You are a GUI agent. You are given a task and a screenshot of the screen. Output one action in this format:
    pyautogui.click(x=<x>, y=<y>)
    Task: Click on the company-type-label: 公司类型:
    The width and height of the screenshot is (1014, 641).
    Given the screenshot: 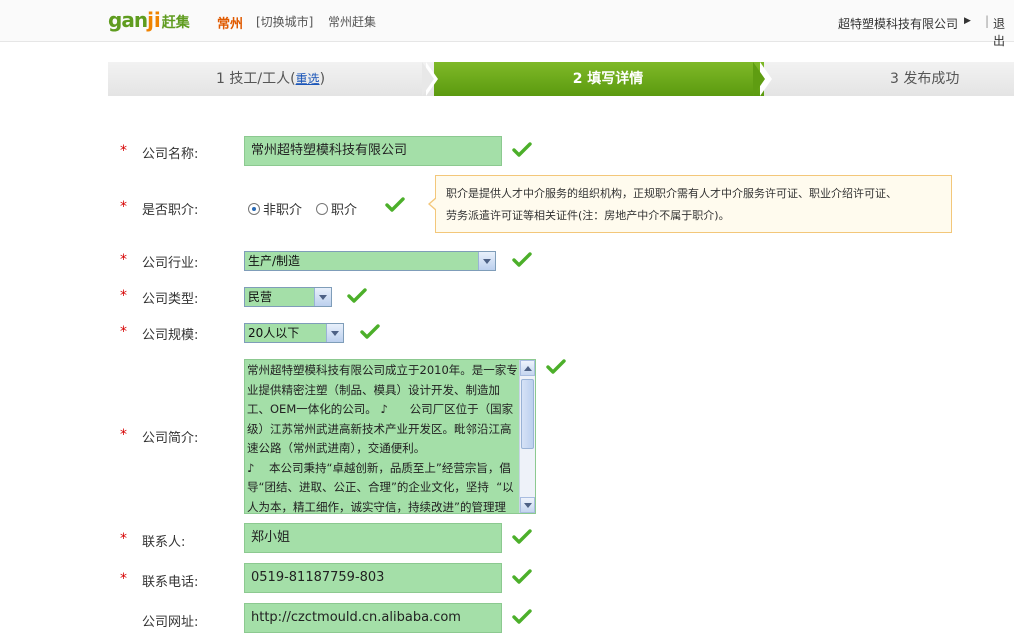 What is the action you would take?
    pyautogui.click(x=170, y=299)
    